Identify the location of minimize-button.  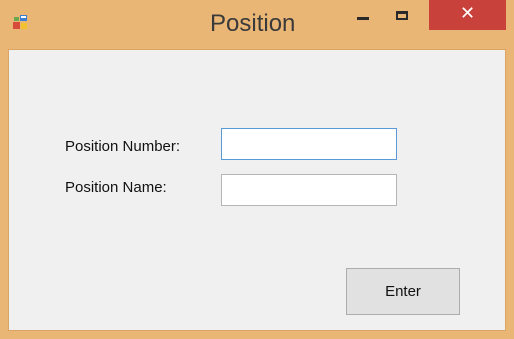
(363, 17).